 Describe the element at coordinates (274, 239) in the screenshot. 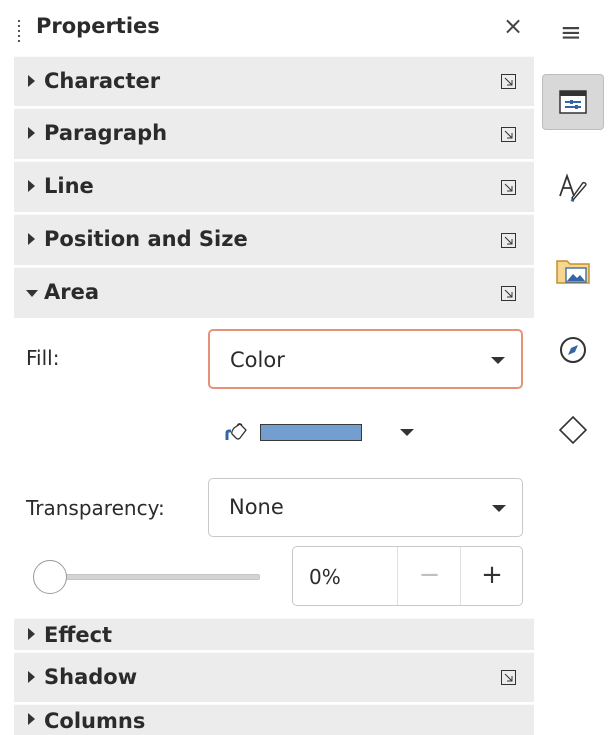

I see `section-position-size: Position and Size` at that location.